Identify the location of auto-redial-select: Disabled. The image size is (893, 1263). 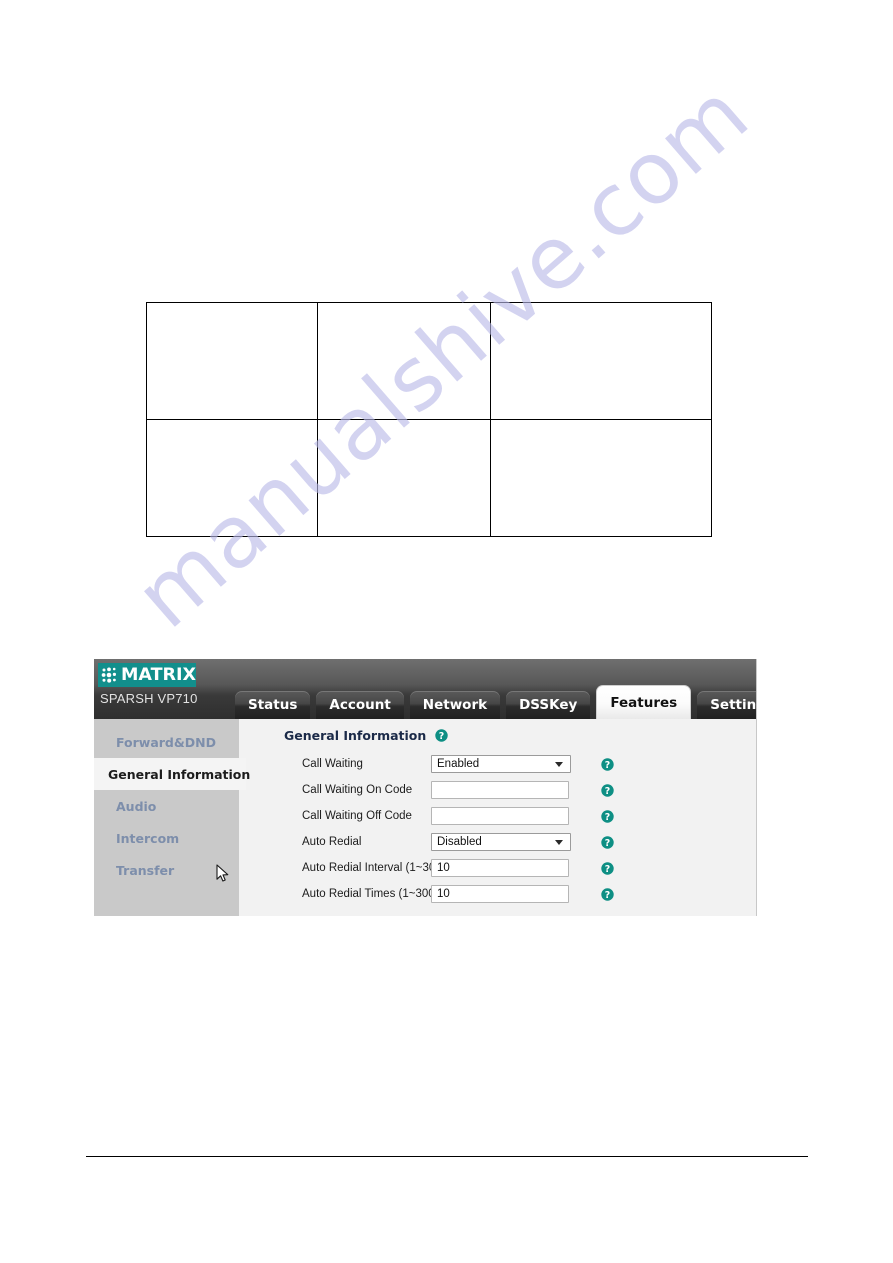
(501, 842).